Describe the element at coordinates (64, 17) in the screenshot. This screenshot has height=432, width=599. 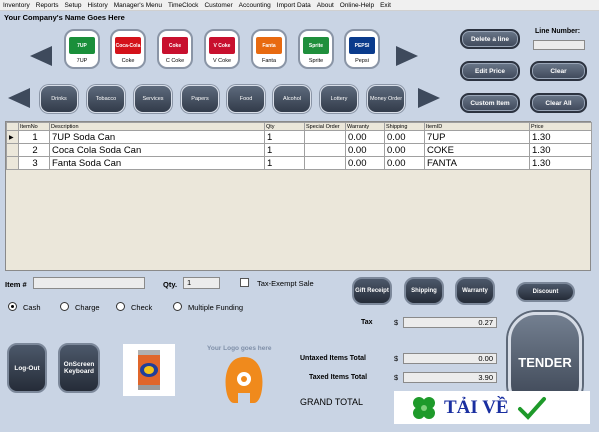
I see `company-name: Your Company's Name Goes Here` at that location.